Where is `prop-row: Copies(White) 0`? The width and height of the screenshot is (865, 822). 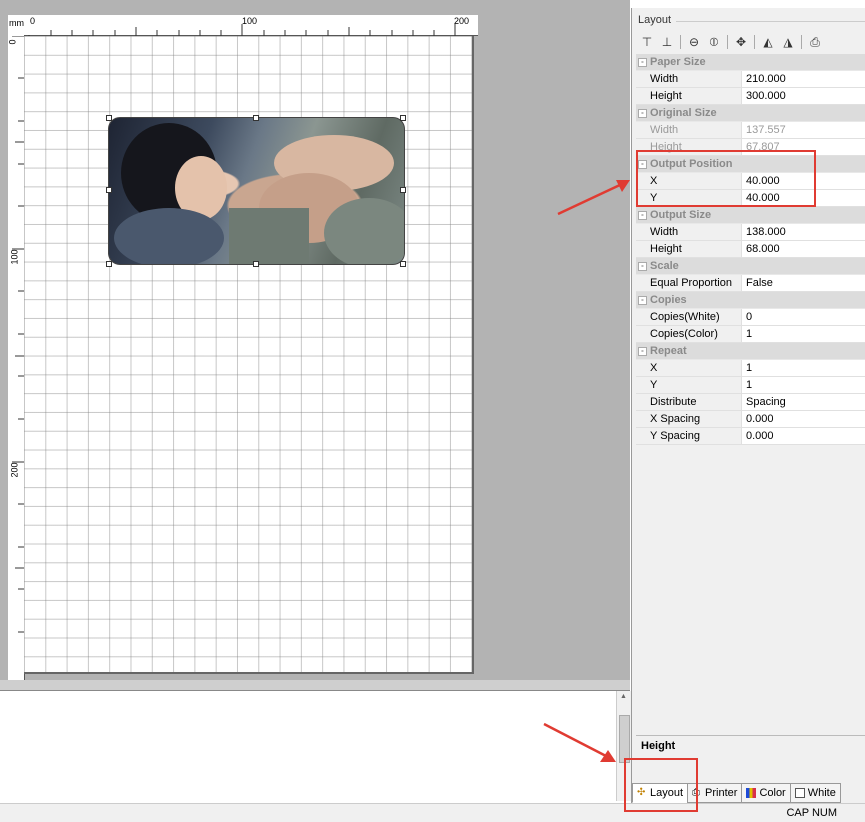
prop-row: Copies(White) 0 is located at coordinates (750, 317).